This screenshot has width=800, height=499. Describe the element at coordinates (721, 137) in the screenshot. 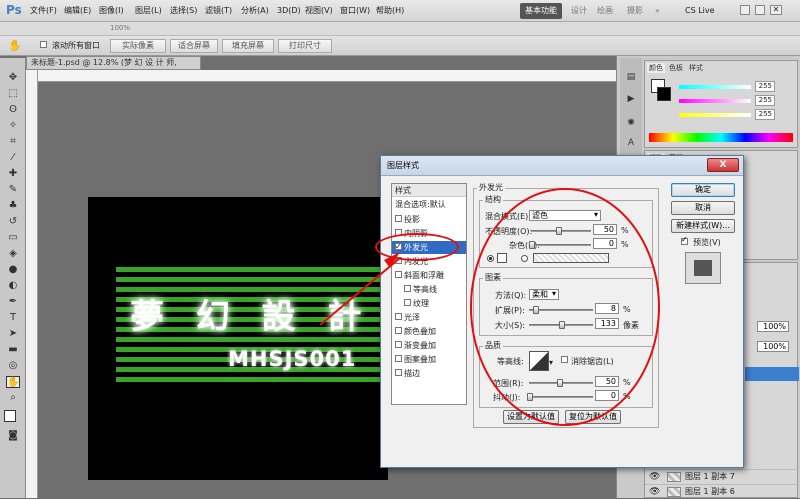

I see `color-spectrum` at that location.